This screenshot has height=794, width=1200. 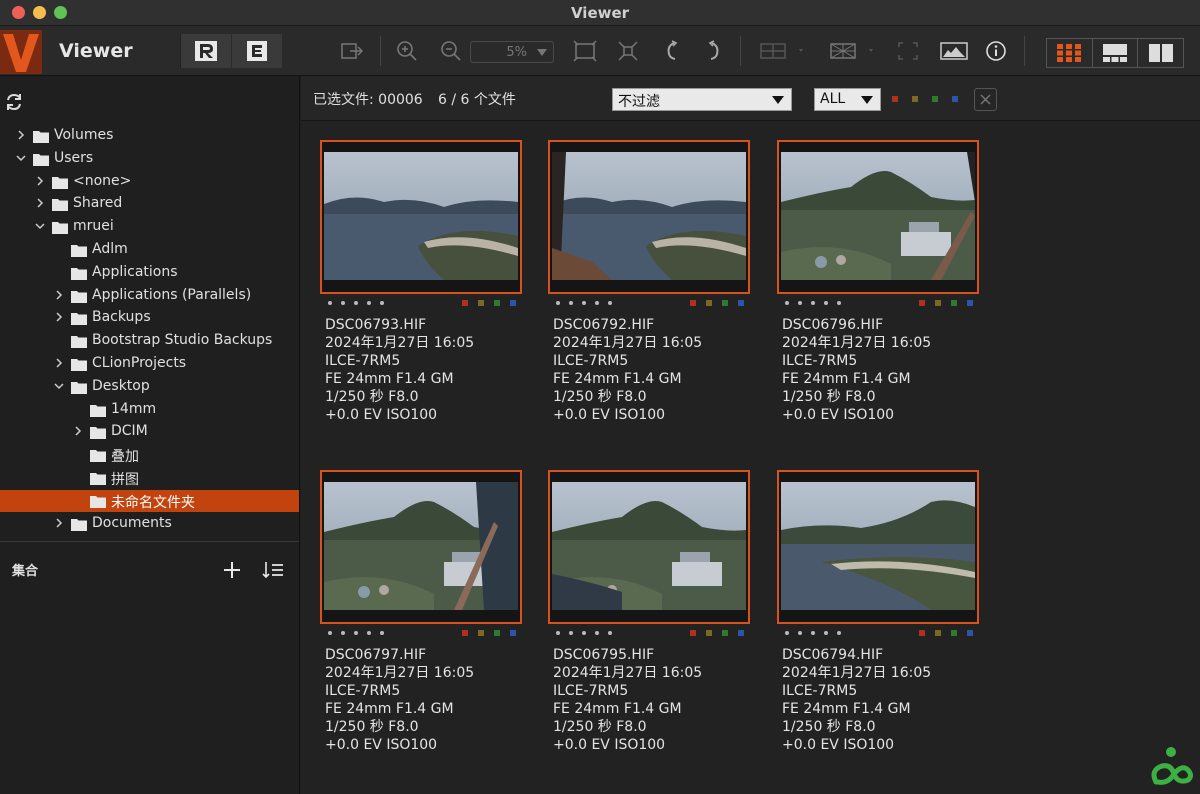 I want to click on tree-item: Volumes, so click(x=149, y=136).